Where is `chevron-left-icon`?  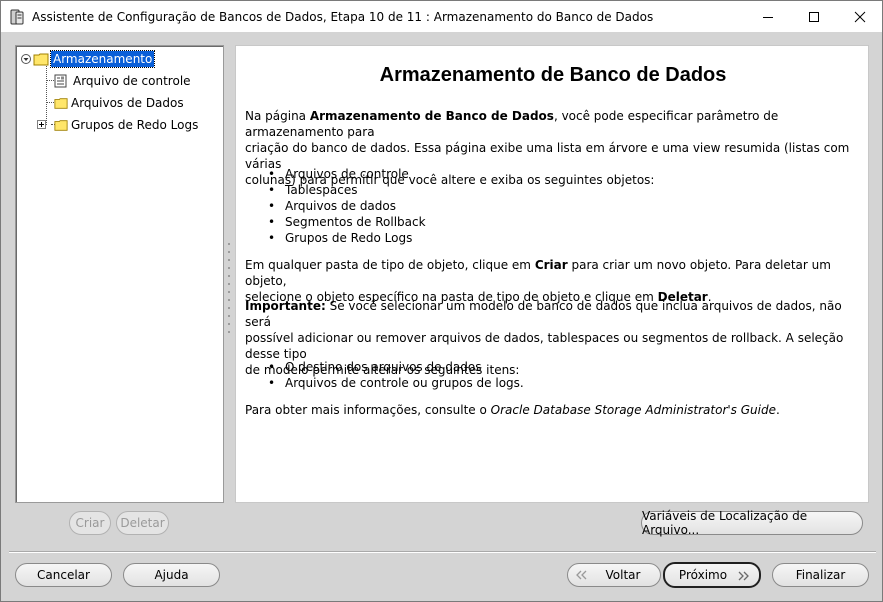 chevron-left-icon is located at coordinates (581, 575).